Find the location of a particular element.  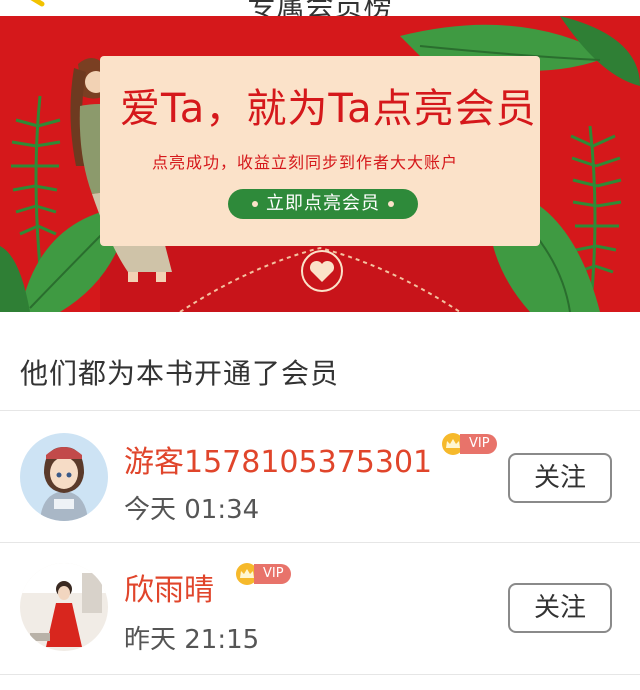

cta-label: 立即点亮会员 is located at coordinates (323, 203).